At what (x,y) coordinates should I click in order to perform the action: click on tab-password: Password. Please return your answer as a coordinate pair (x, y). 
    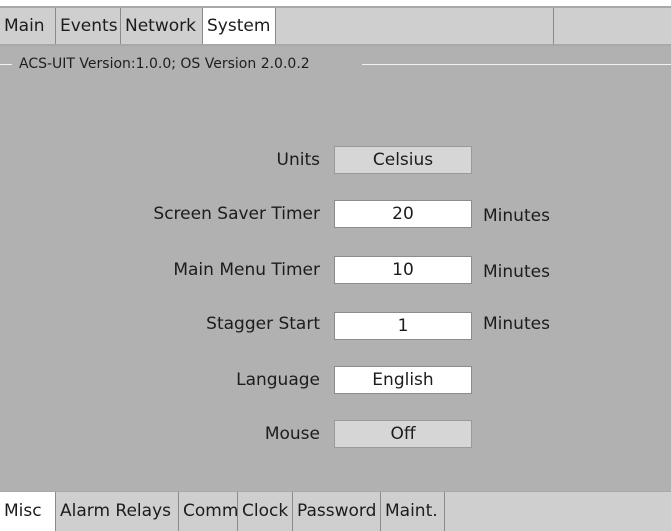
    Looking at the image, I should click on (337, 511).